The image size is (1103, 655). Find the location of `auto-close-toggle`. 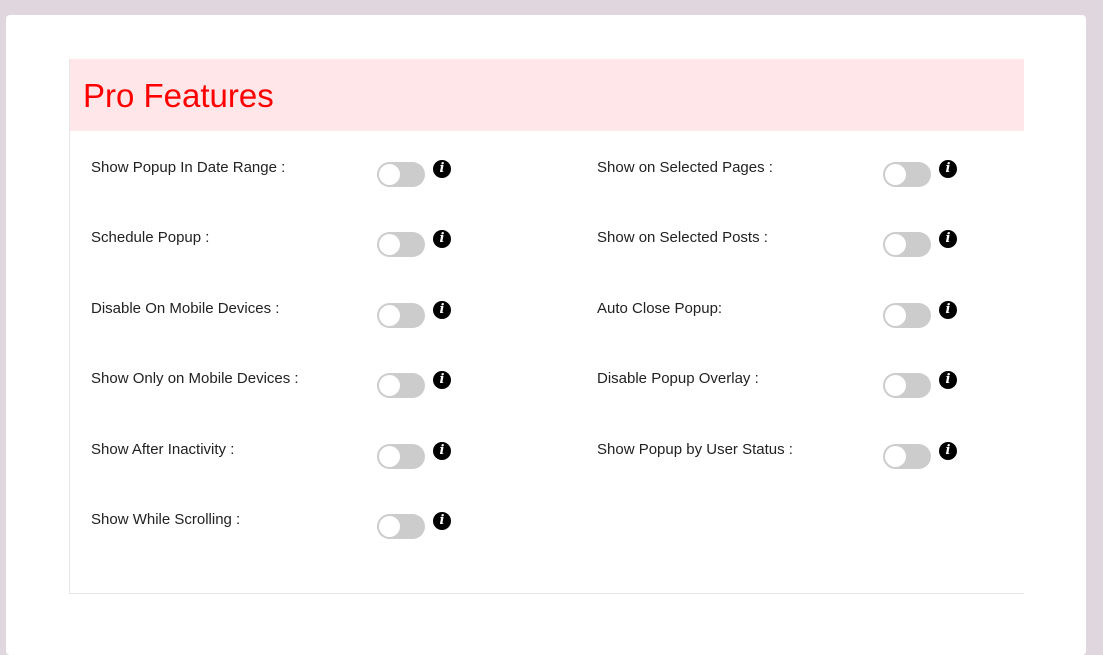

auto-close-toggle is located at coordinates (907, 315).